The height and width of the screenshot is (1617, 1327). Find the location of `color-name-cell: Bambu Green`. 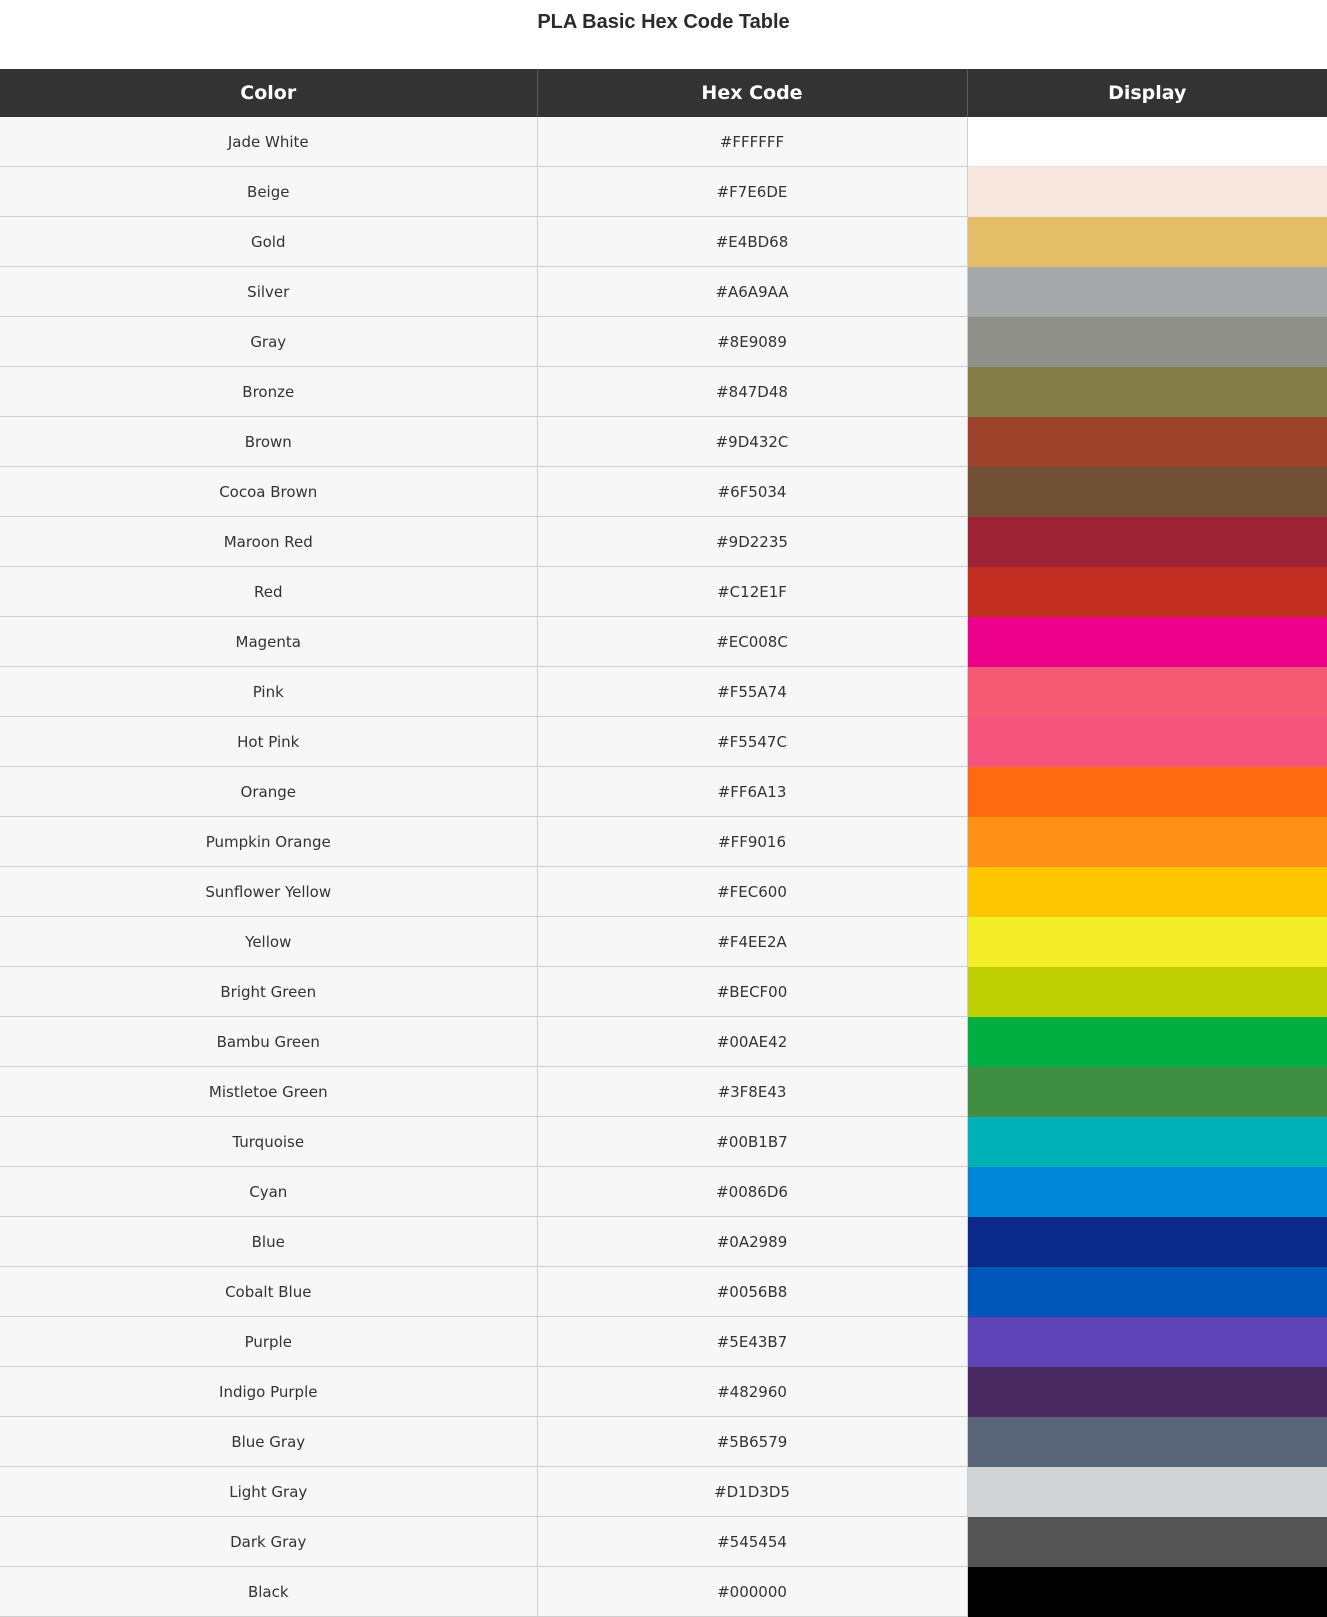

color-name-cell: Bambu Green is located at coordinates (269, 1041).